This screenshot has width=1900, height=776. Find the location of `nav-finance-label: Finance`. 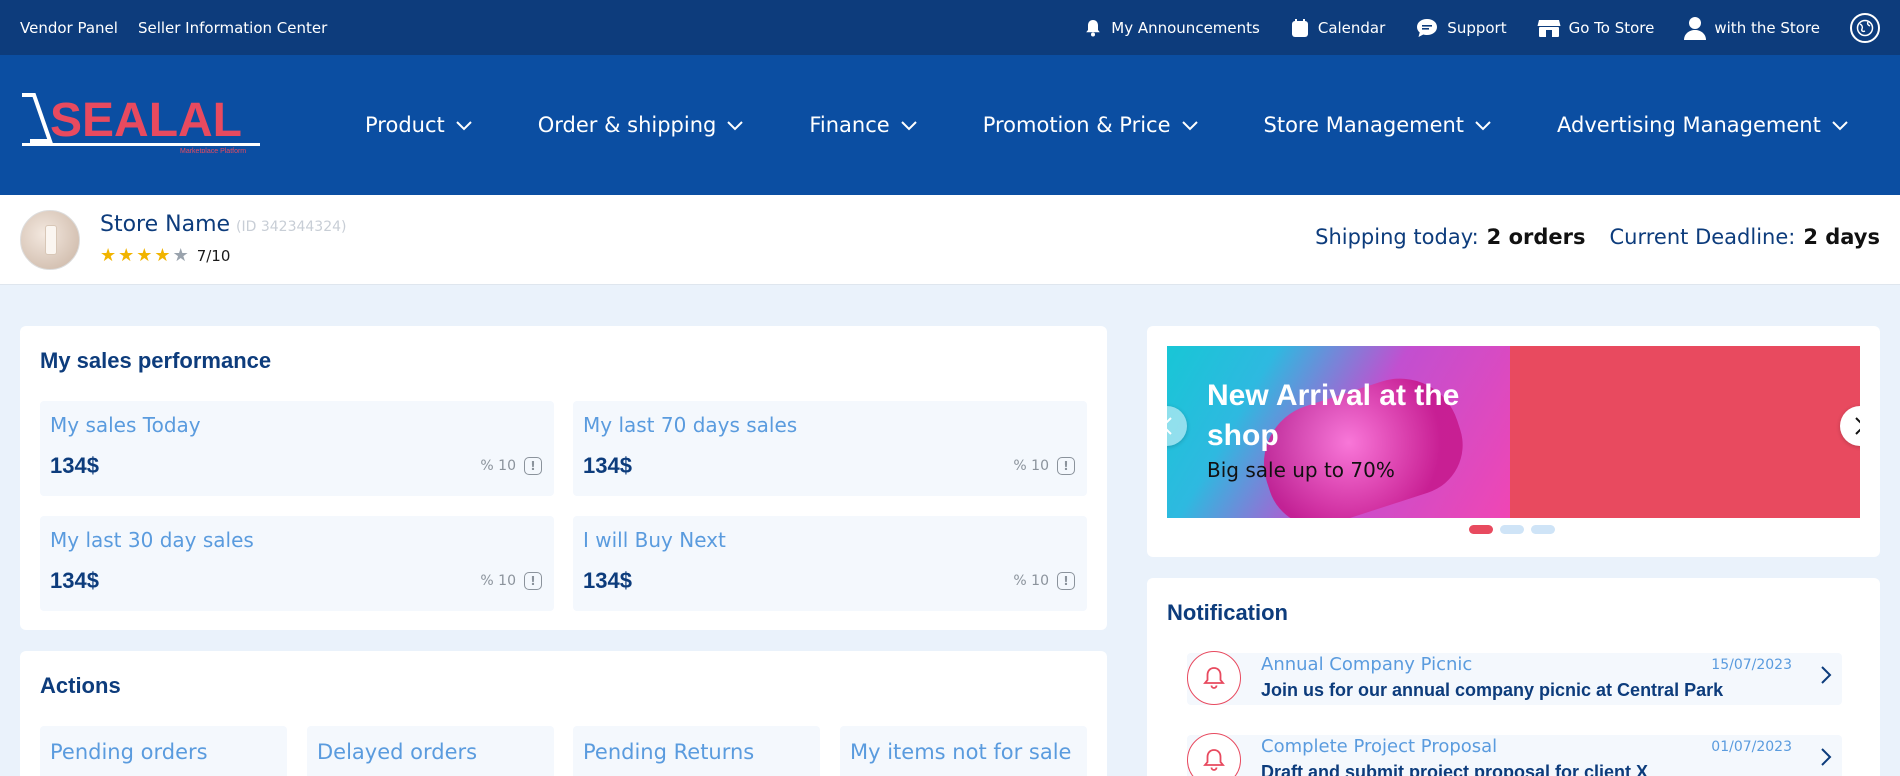

nav-finance-label: Finance is located at coordinates (849, 125).